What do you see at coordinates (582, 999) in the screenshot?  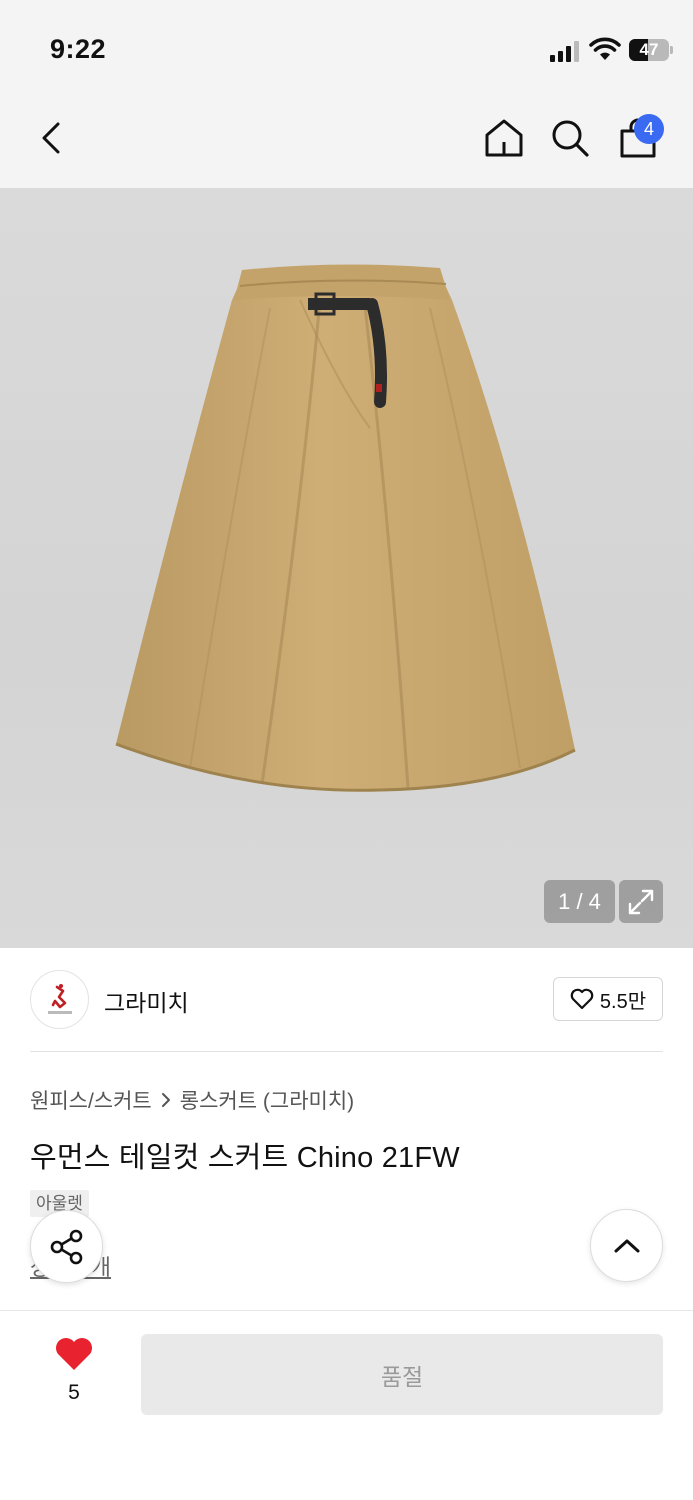 I see `heart-outline-icon` at bounding box center [582, 999].